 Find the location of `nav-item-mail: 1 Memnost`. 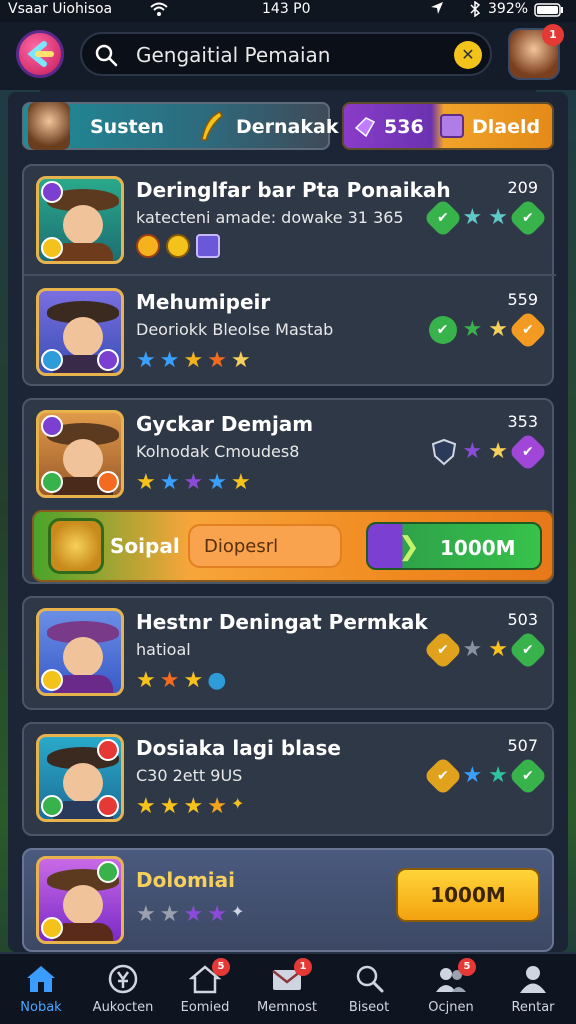

nav-item-mail: 1 Memnost is located at coordinates (287, 989).